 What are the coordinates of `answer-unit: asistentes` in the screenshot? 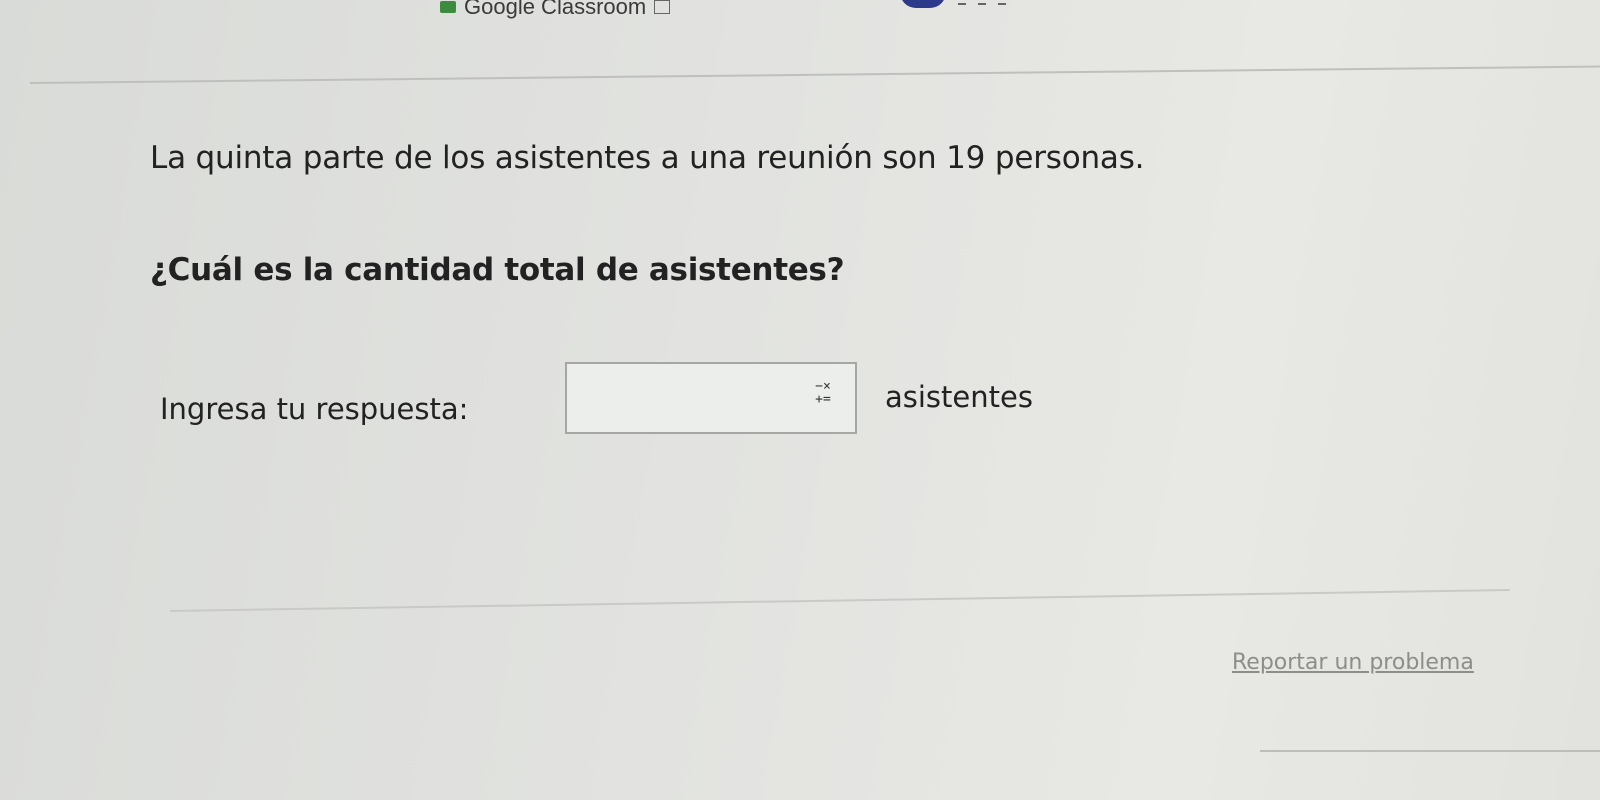 It's located at (959, 397).